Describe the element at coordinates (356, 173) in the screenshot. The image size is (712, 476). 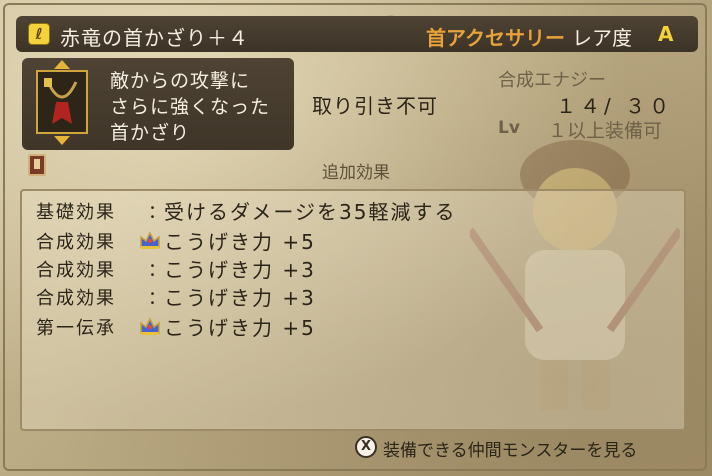
I see `effects-heading: 追加効果` at that location.